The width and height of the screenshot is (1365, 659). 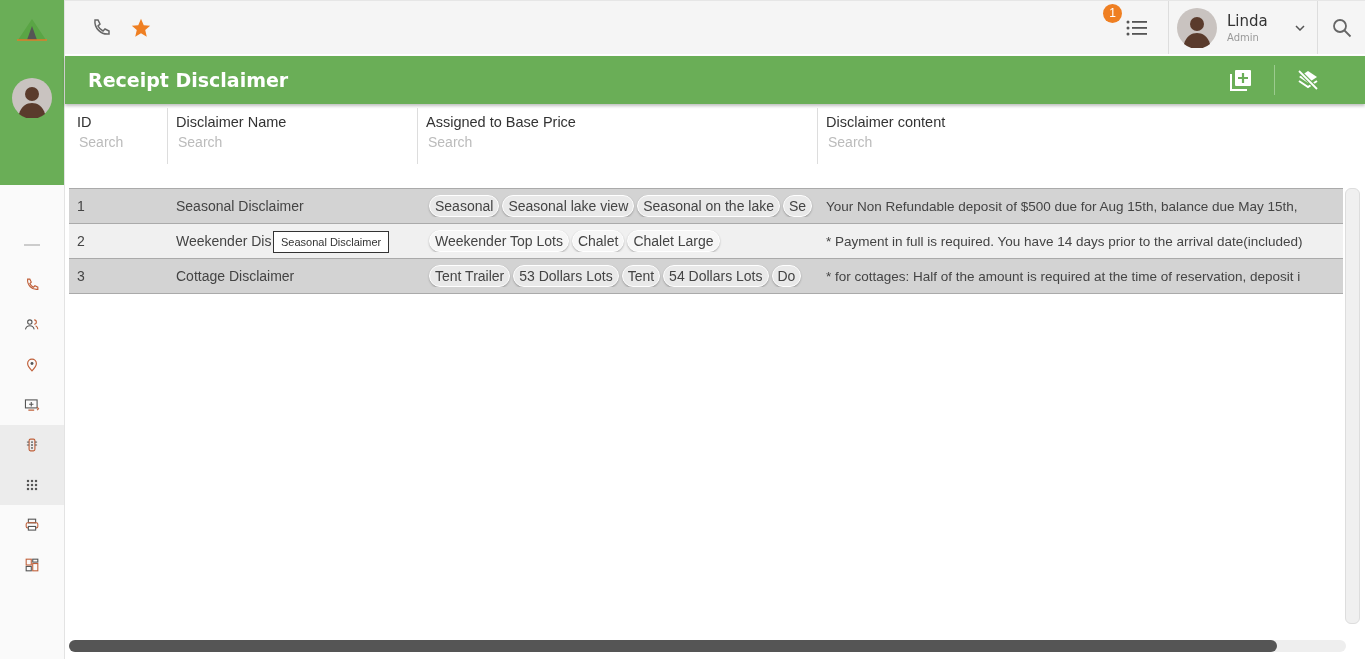 What do you see at coordinates (1341, 27) in the screenshot?
I see `search-icon` at bounding box center [1341, 27].